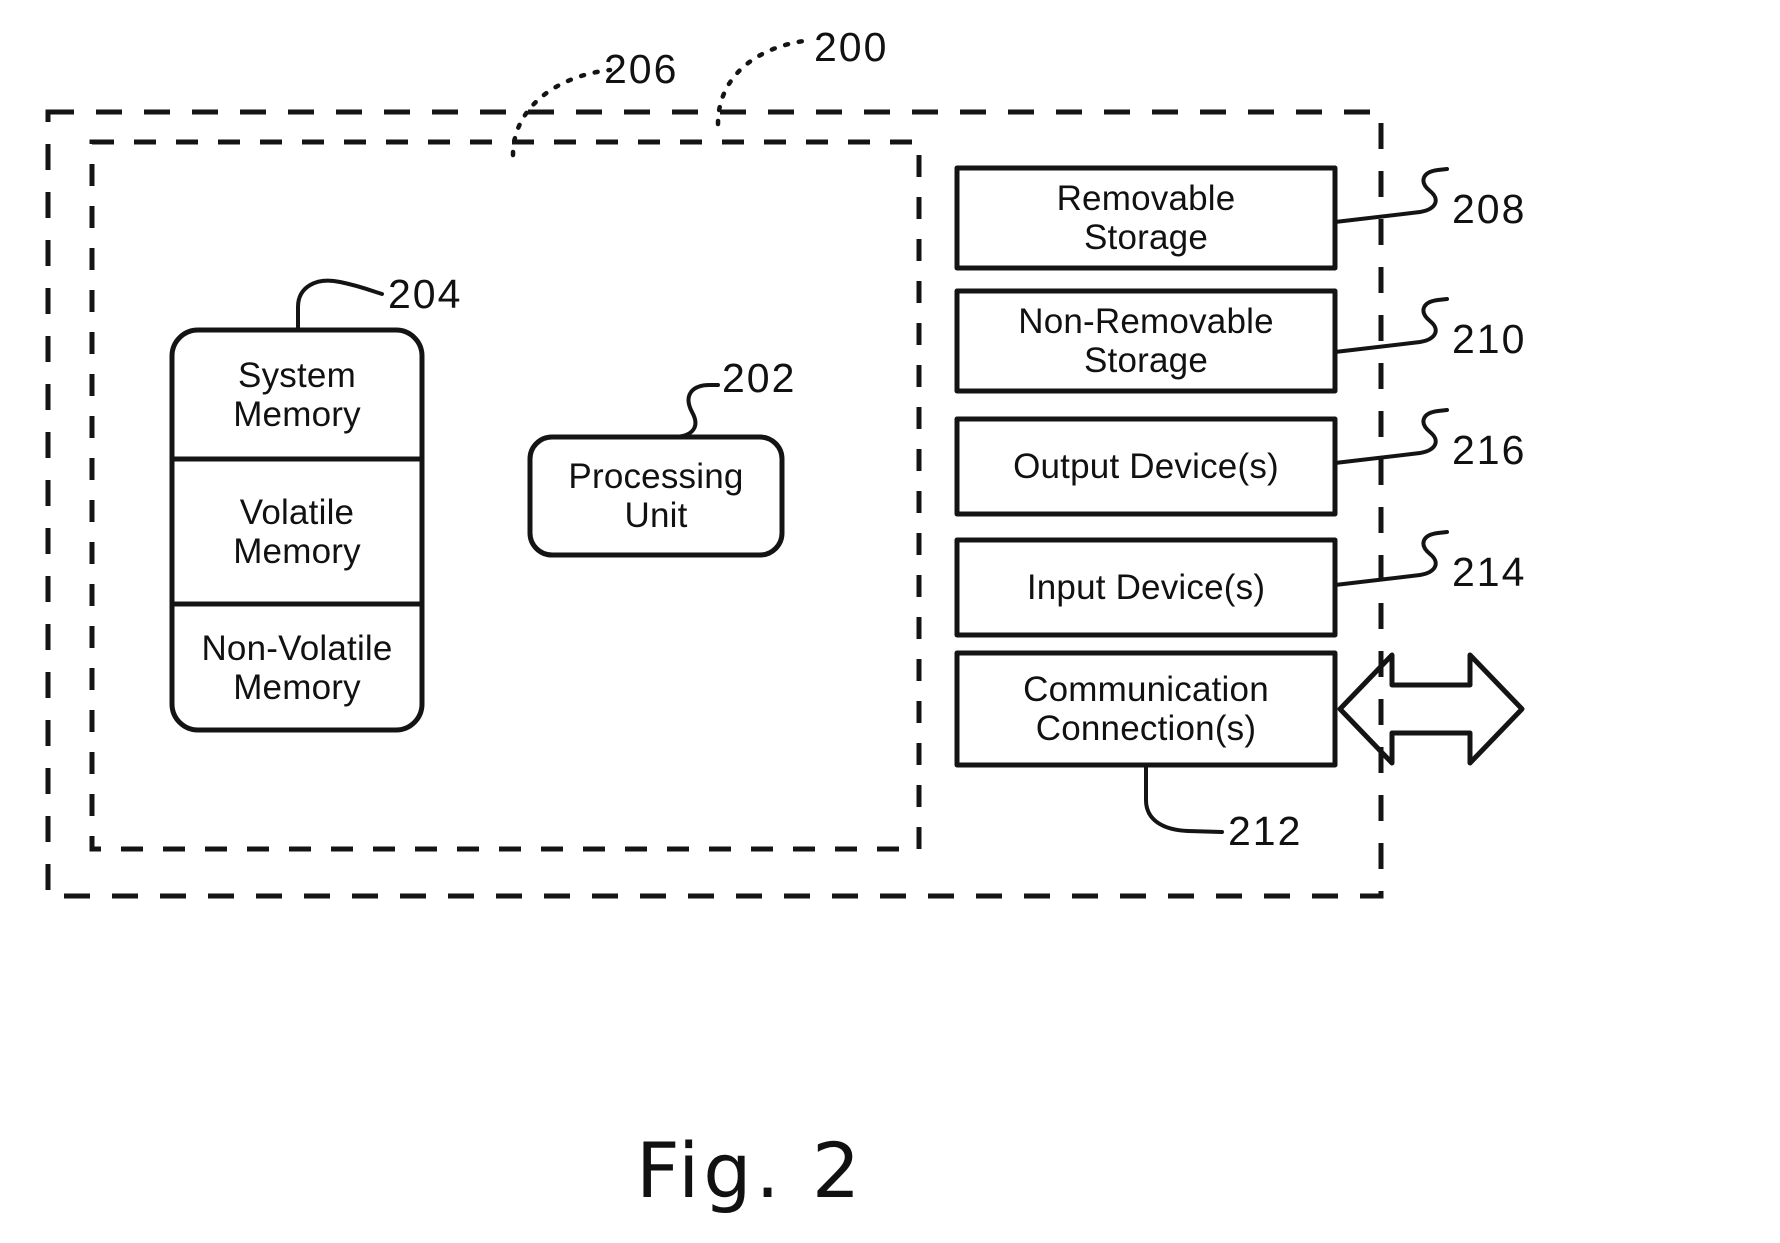  I want to click on reference-numeral-210: 210, so click(1489, 339).